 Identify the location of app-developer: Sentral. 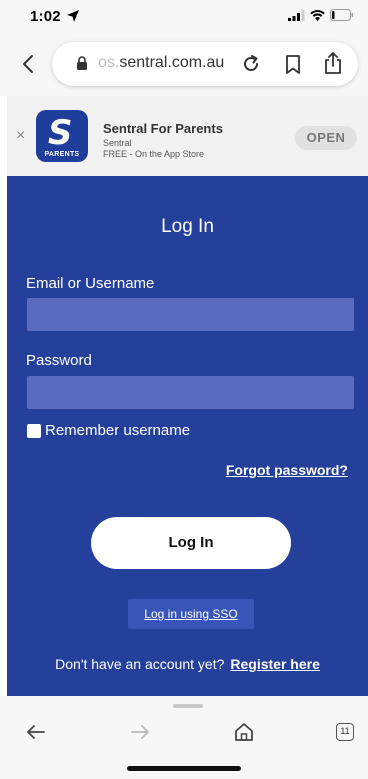
(117, 143).